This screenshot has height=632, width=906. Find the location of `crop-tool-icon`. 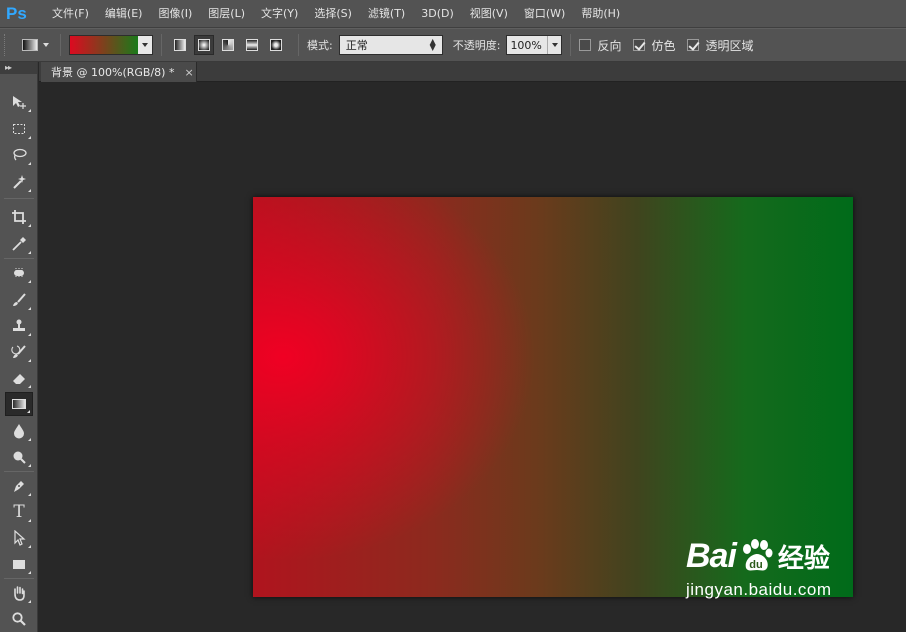

crop-tool-icon is located at coordinates (19, 217).